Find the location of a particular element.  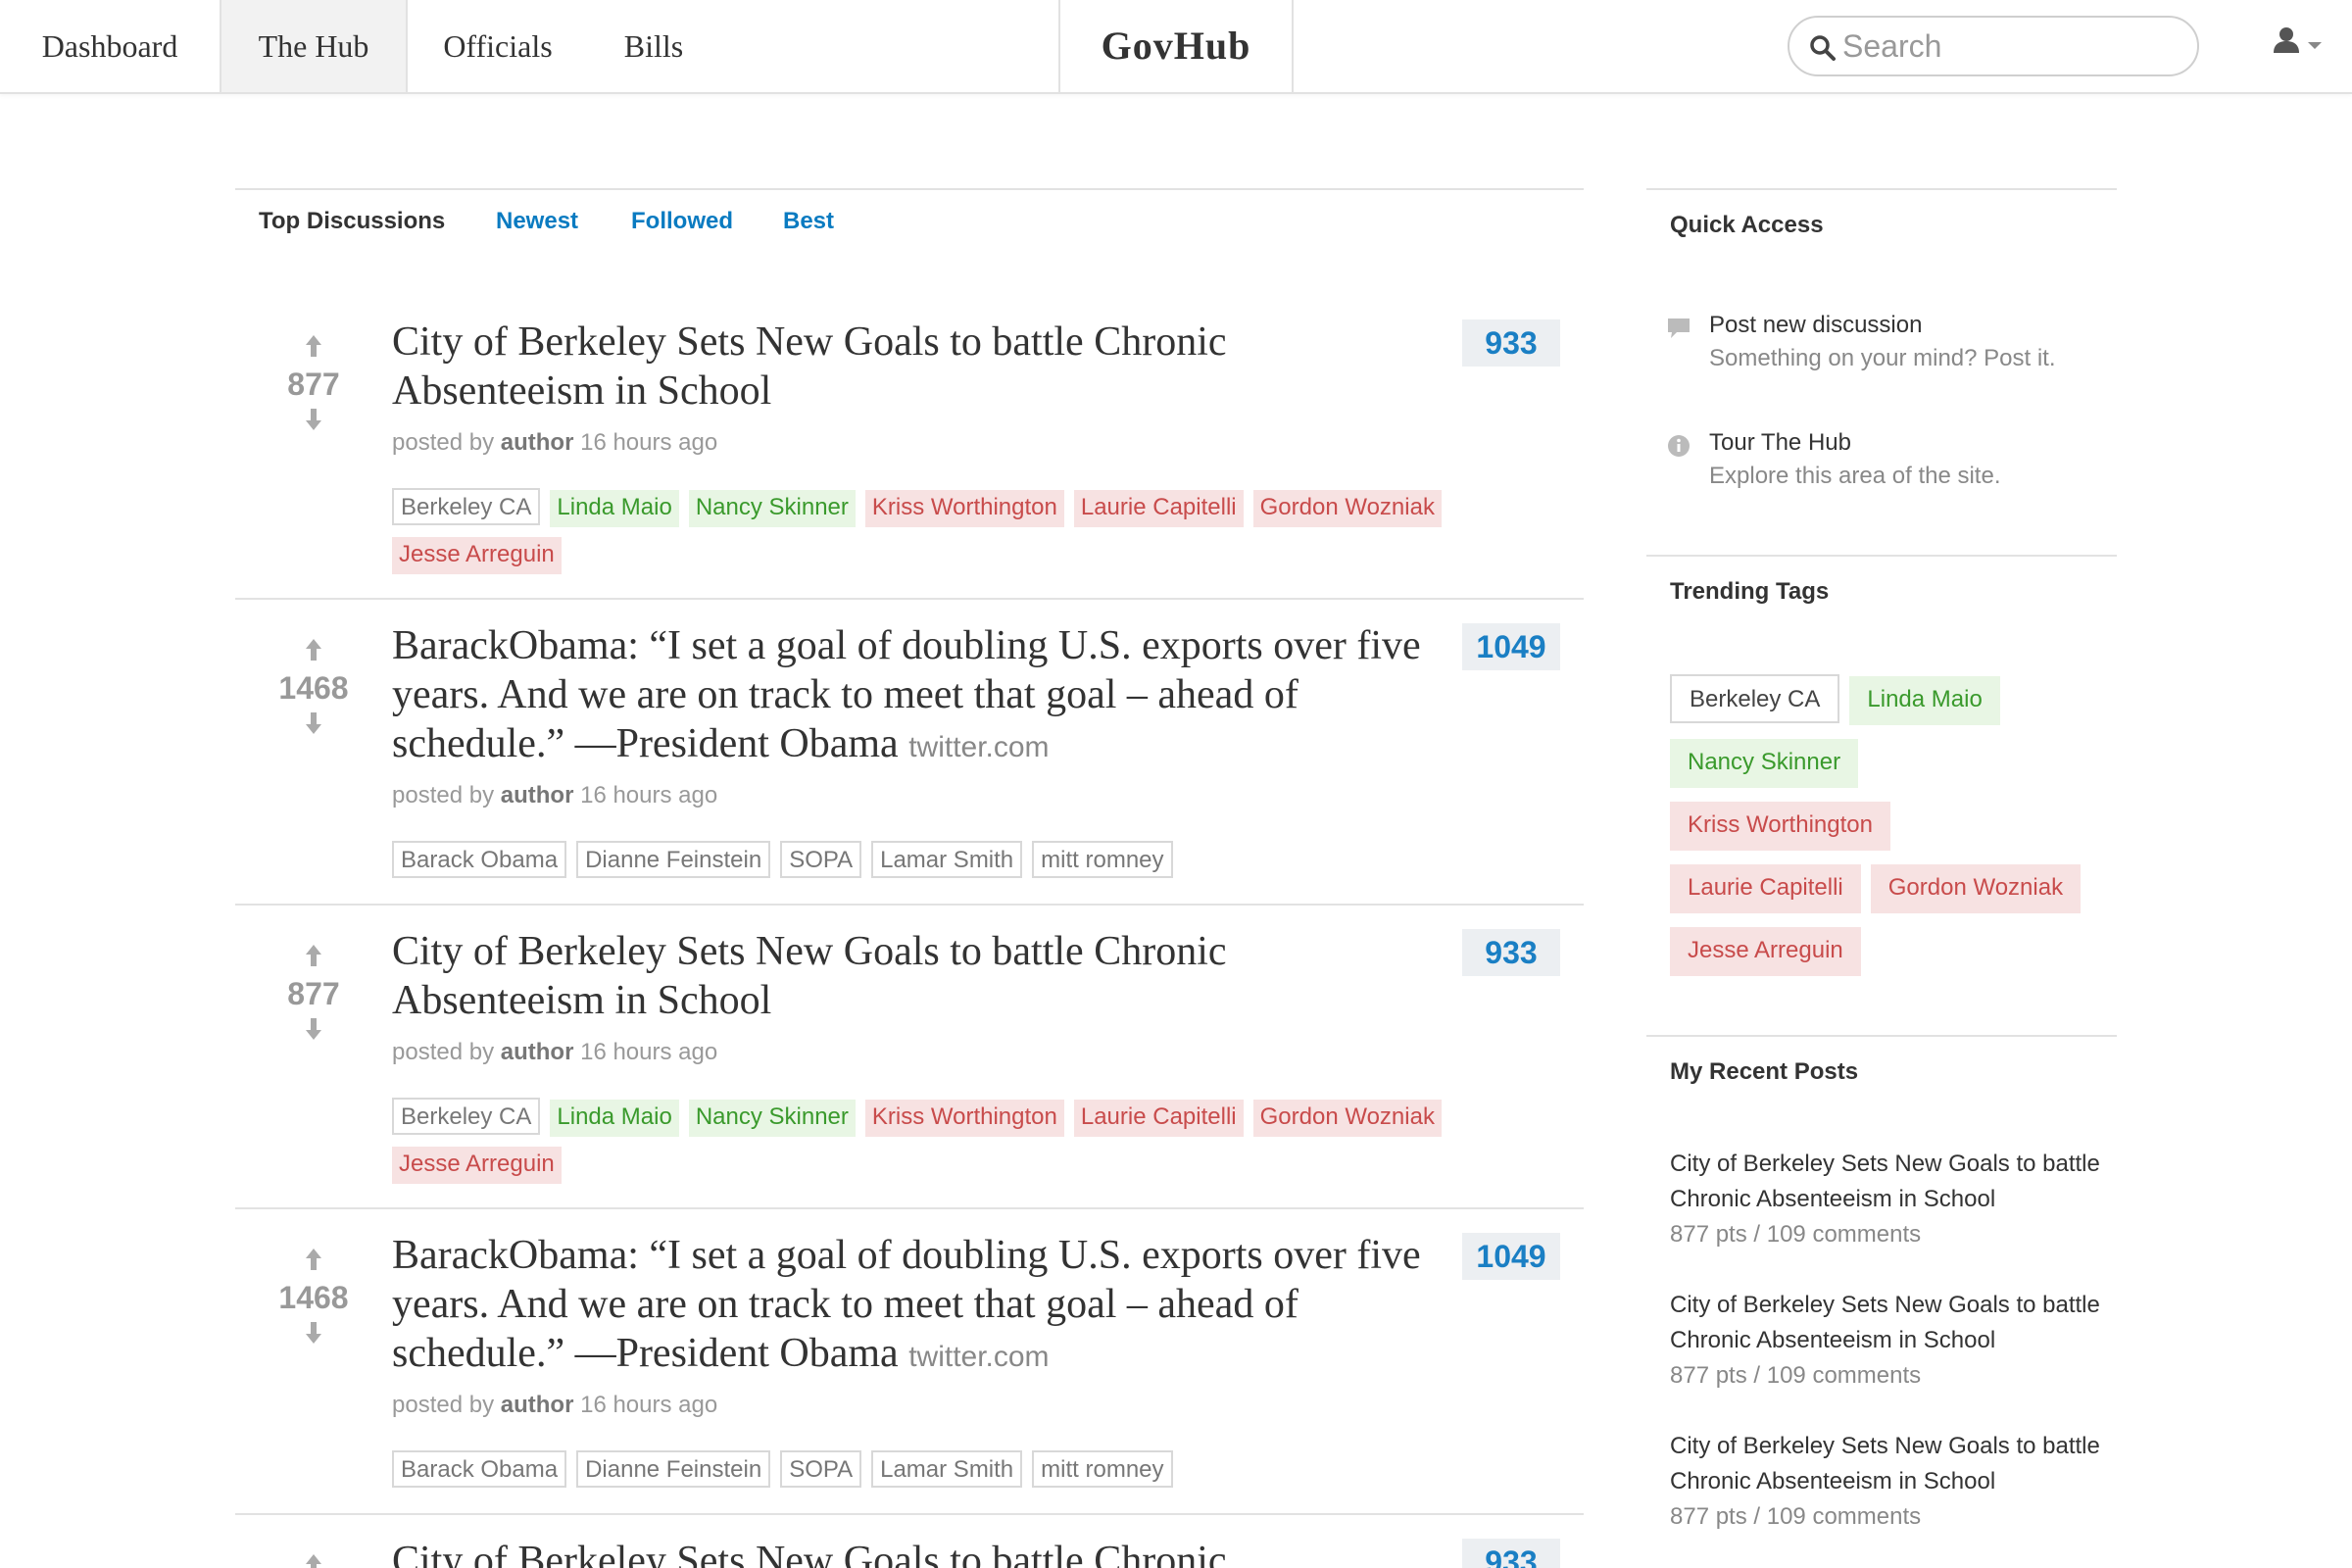

nav-officials: Officials is located at coordinates (498, 46).